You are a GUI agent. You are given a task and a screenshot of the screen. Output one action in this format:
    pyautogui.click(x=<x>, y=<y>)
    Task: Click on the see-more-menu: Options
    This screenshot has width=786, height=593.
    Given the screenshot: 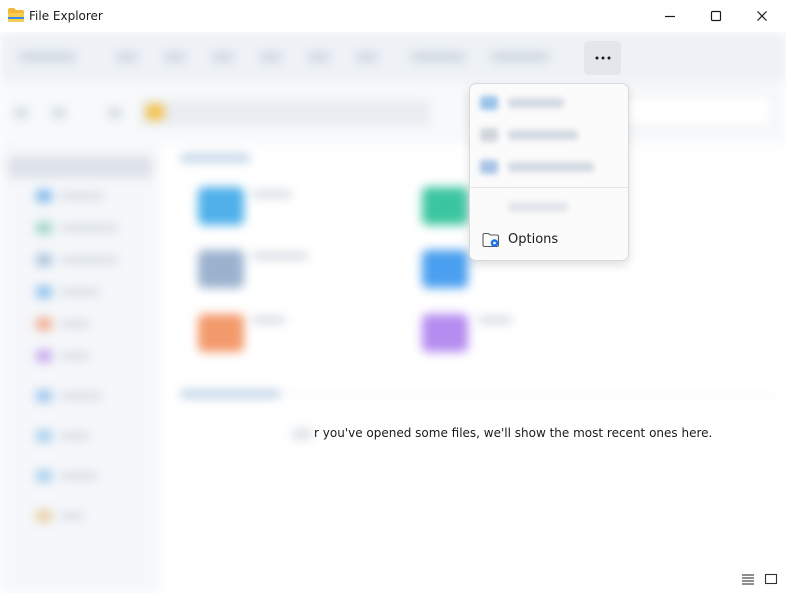 What is the action you would take?
    pyautogui.click(x=549, y=172)
    